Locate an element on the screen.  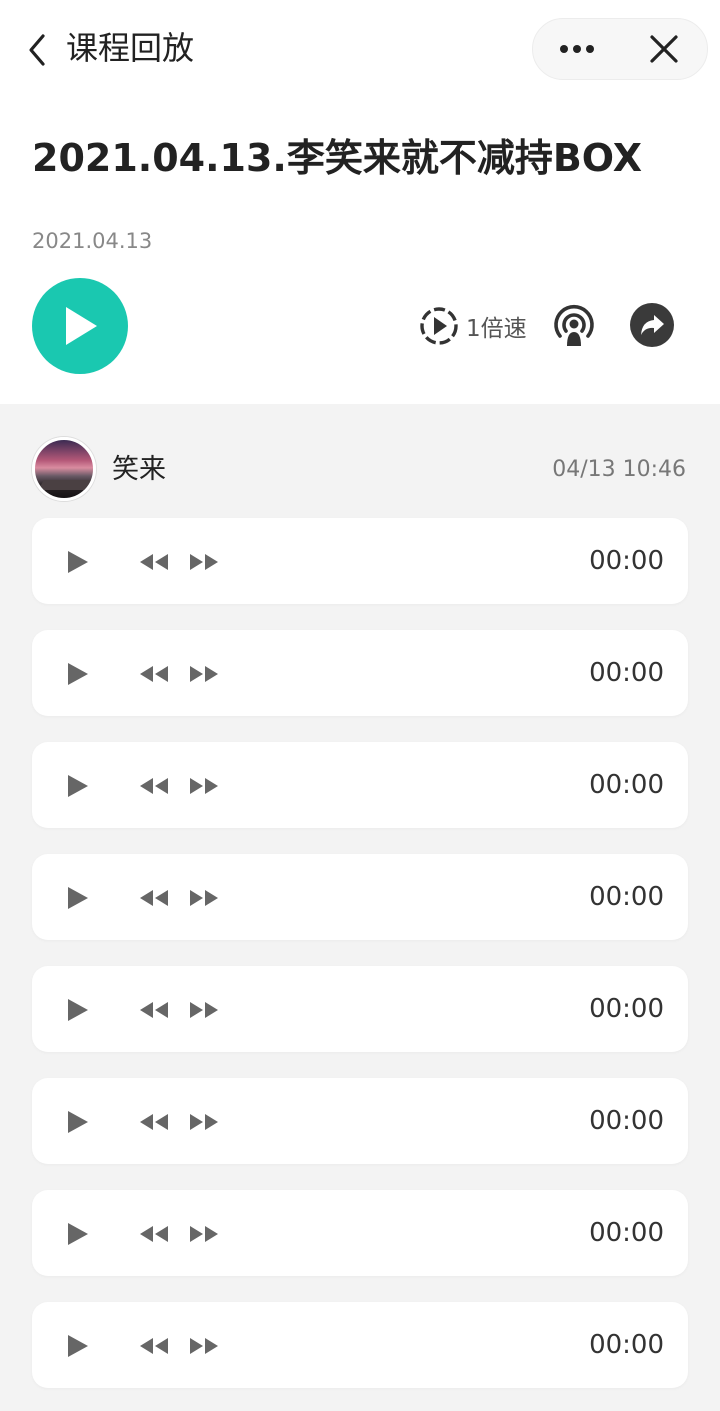
lesson-date: 2021.04.13 is located at coordinates (92, 241).